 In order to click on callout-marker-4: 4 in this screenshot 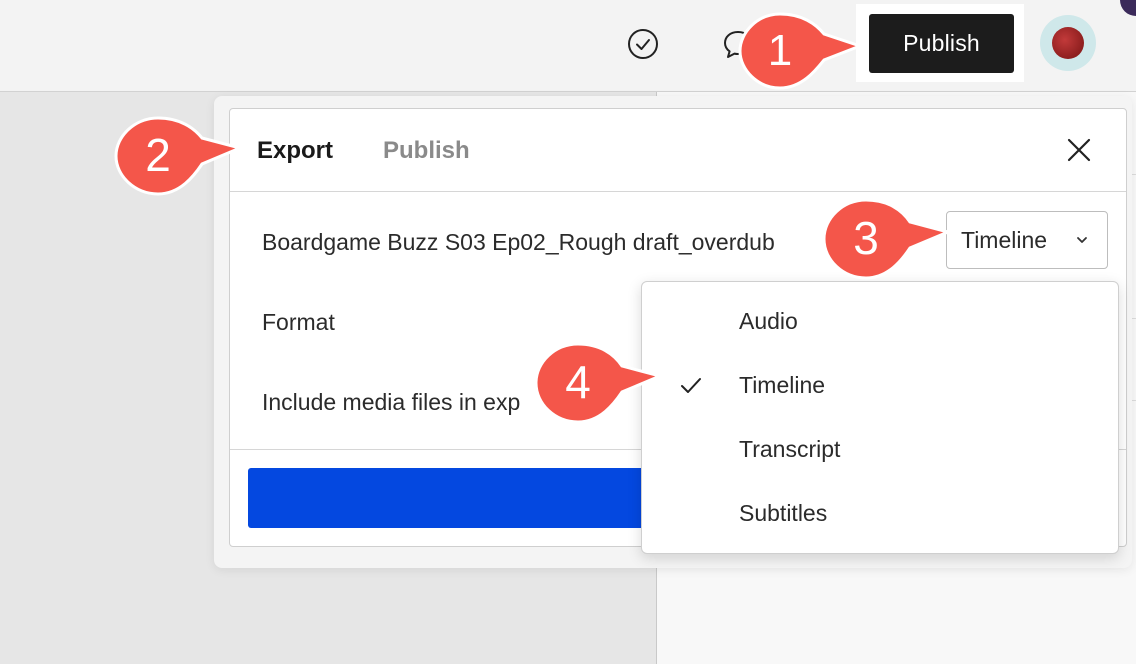, I will do `click(599, 383)`.